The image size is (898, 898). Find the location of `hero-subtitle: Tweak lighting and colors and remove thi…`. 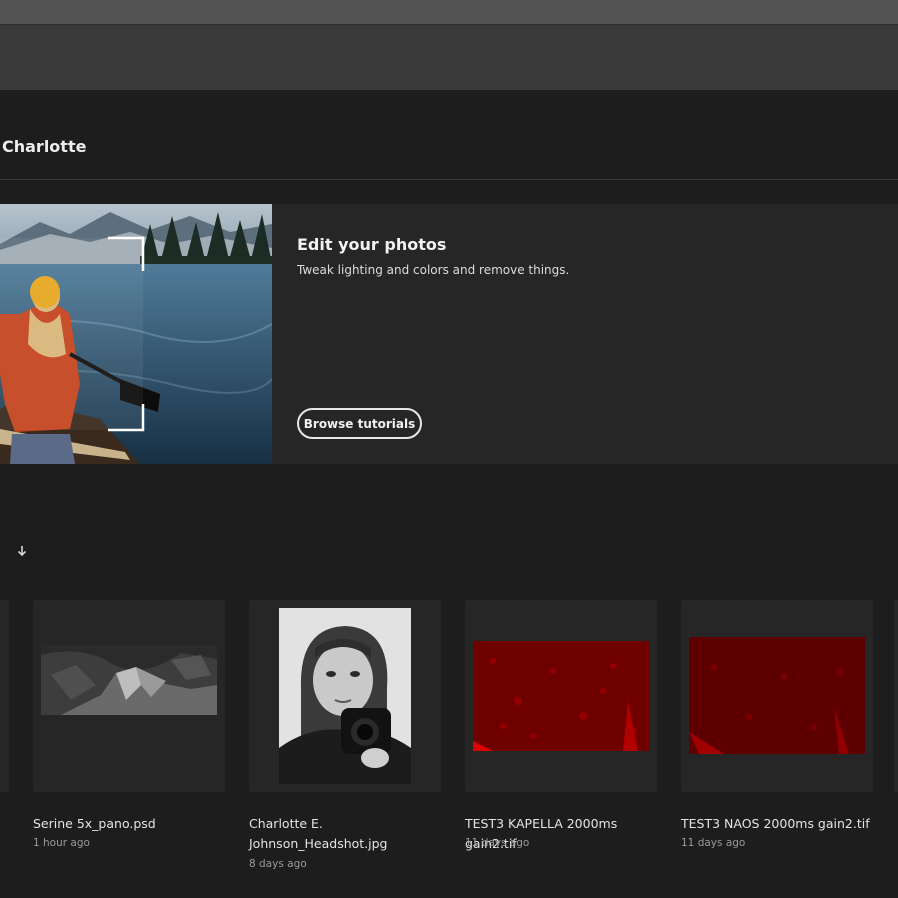

hero-subtitle: Tweak lighting and colors and remove thi… is located at coordinates (433, 270).